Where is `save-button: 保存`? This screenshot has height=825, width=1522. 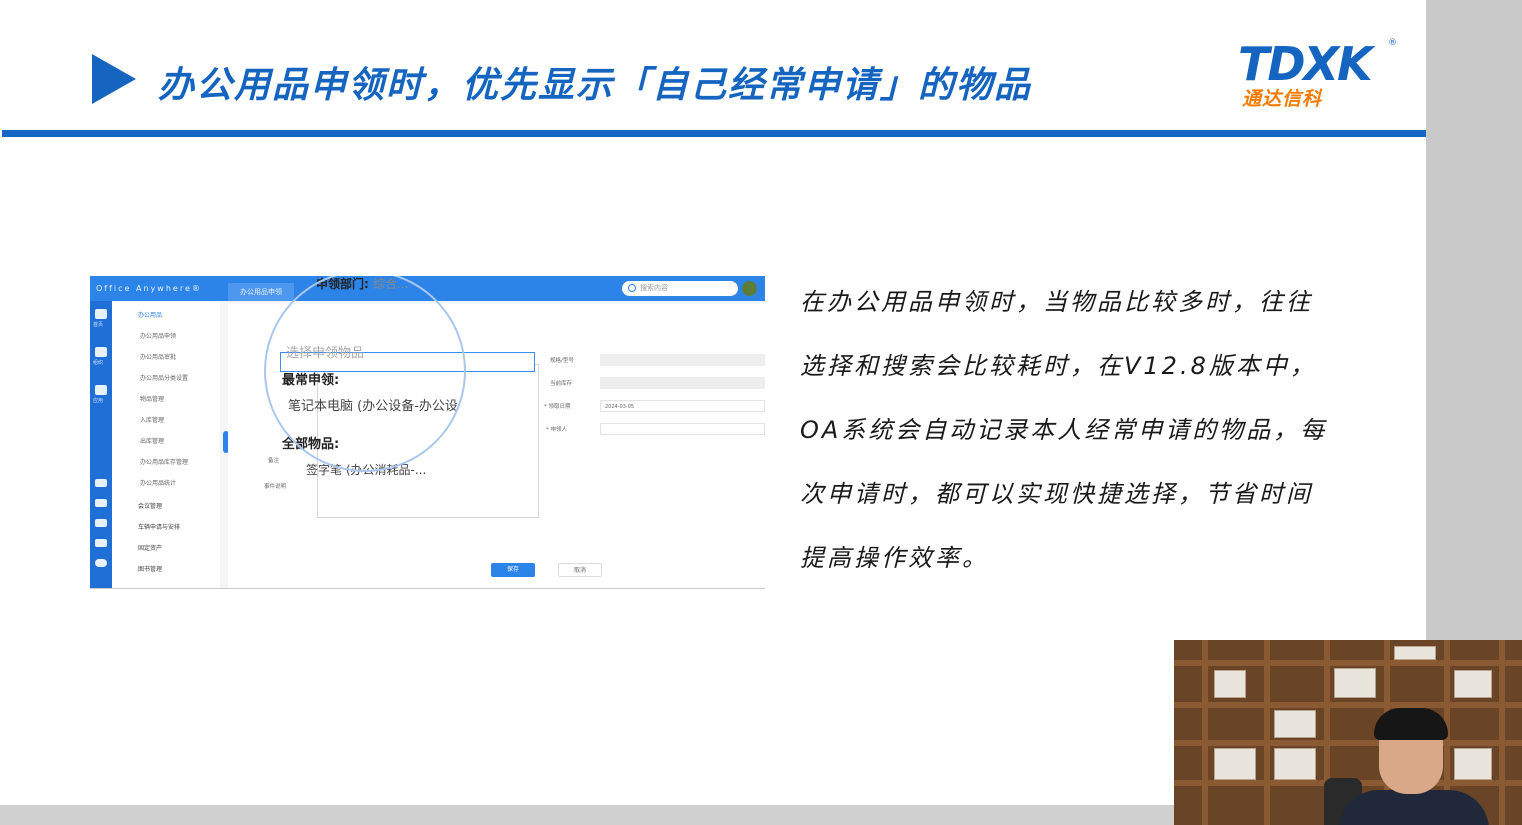
save-button: 保存 is located at coordinates (513, 570).